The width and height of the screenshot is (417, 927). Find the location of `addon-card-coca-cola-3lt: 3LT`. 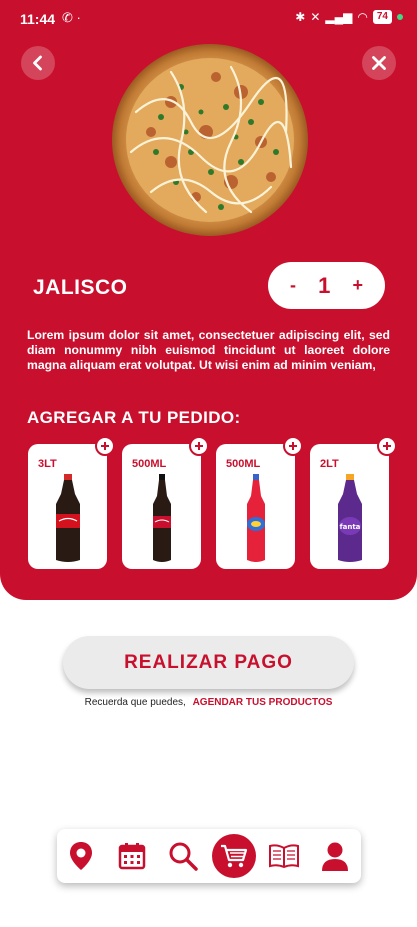

addon-card-coca-cola-3lt: 3LT is located at coordinates (71, 502).